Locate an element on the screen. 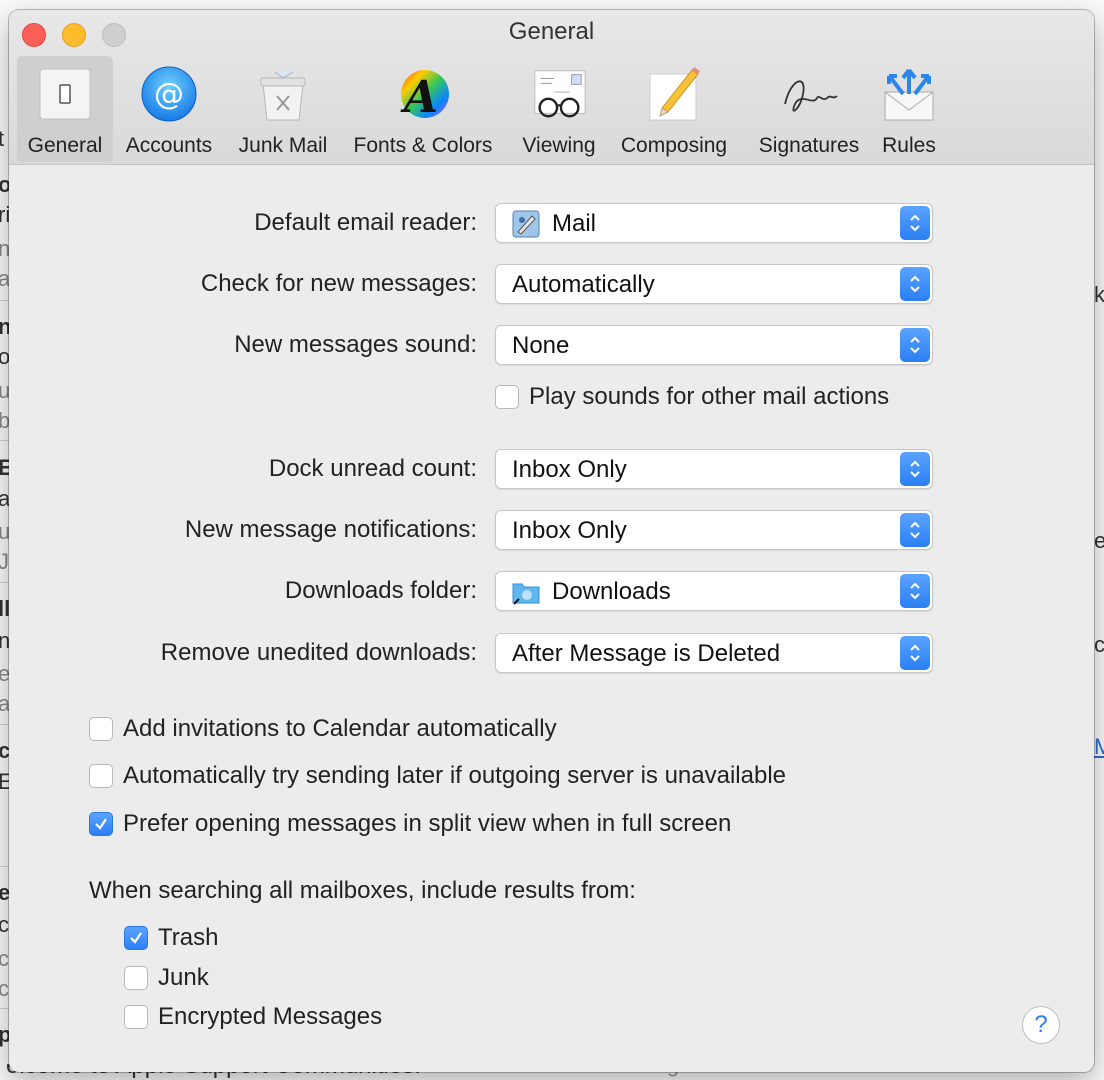 This screenshot has height=1080, width=1104. search-encrypted-option: Encrypted Messages is located at coordinates (253, 1017).